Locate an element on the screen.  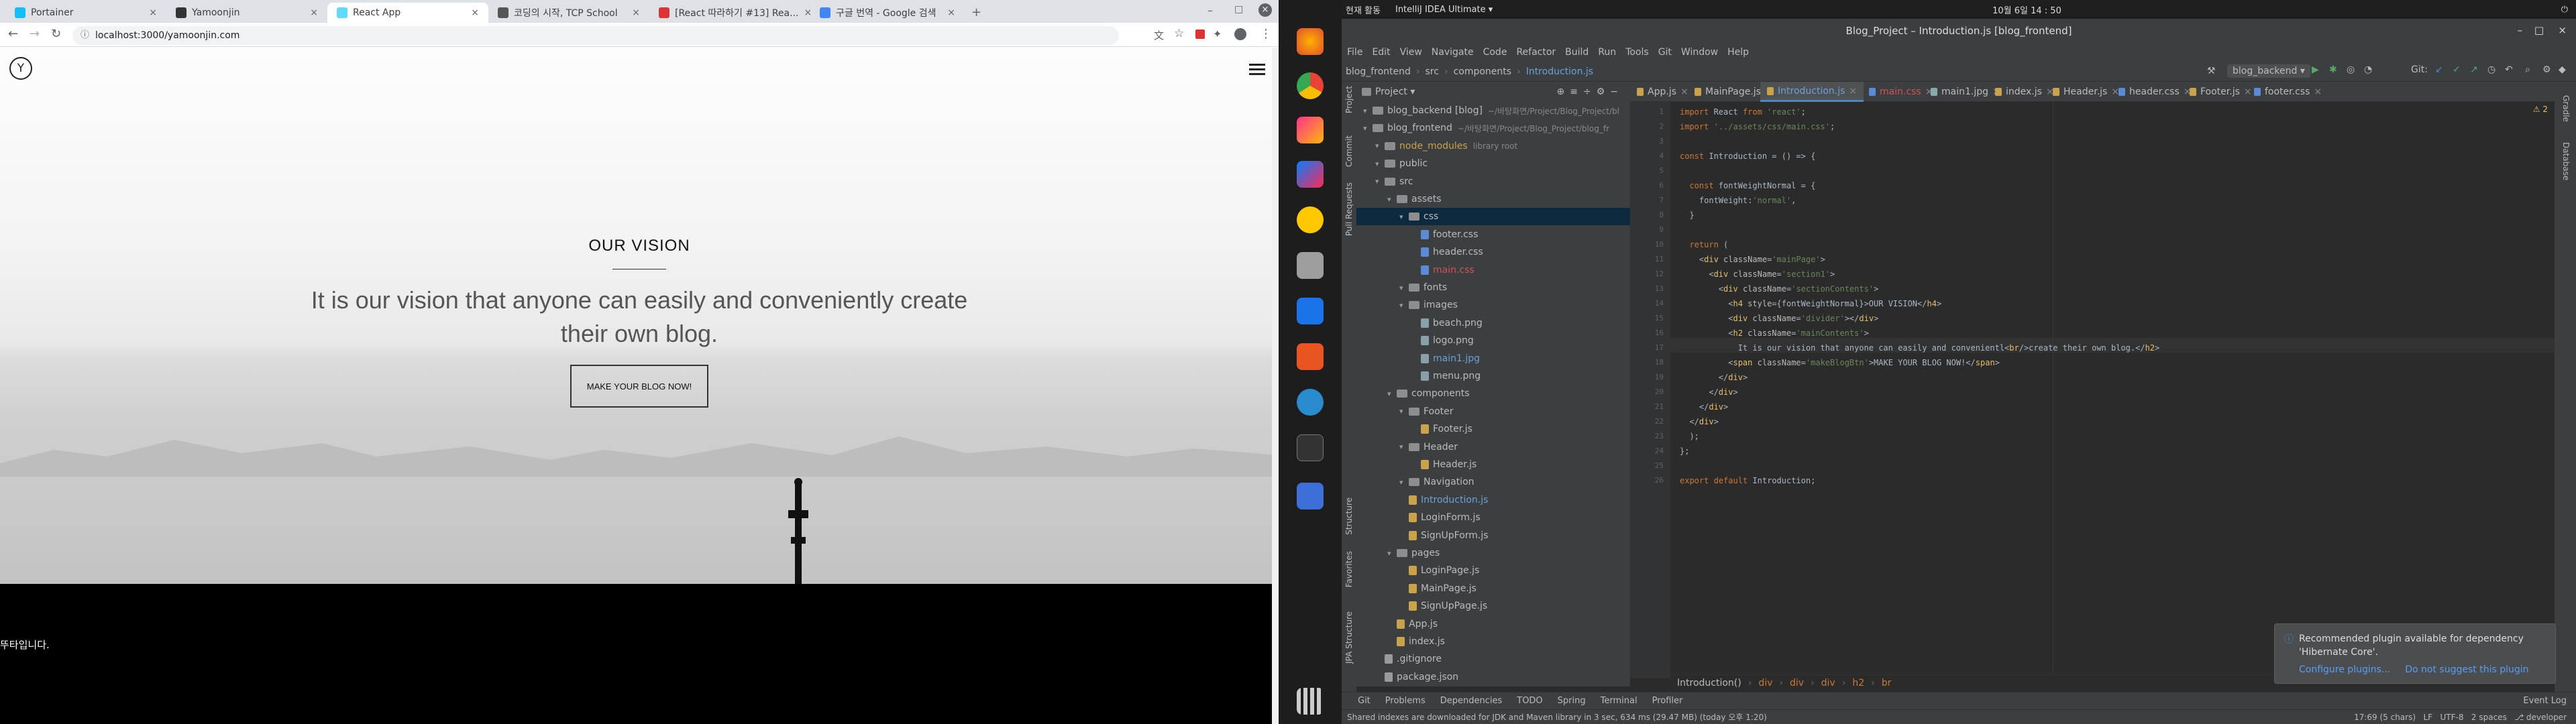
tree-item: ▾ src is located at coordinates (1493, 181).